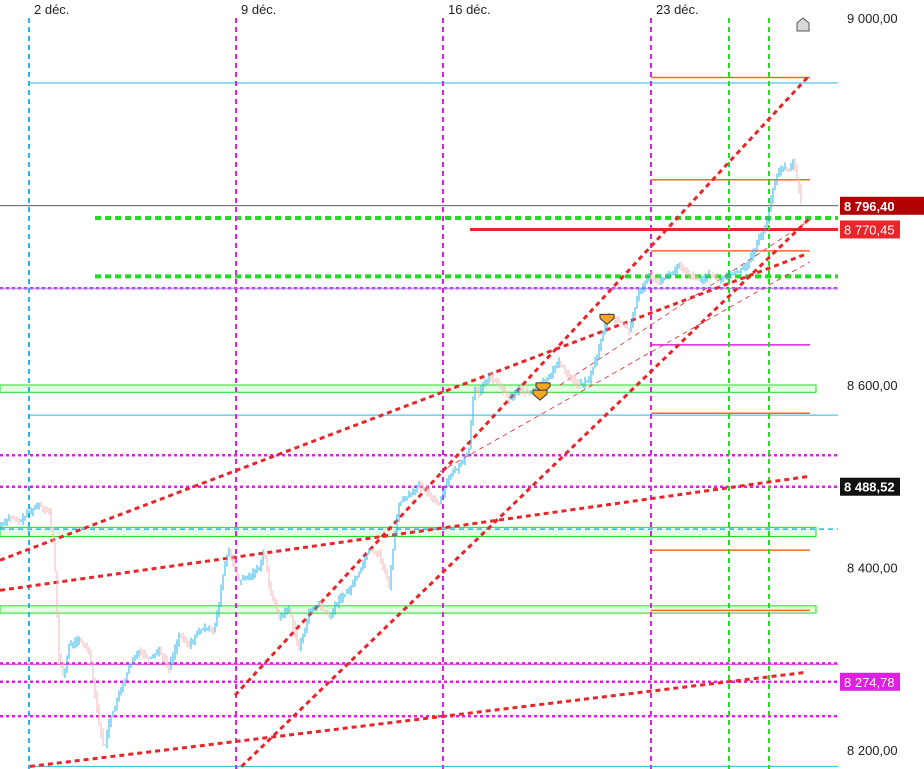  What do you see at coordinates (869, 487) in the screenshot?
I see `price-tag-label: 8 488,52` at bounding box center [869, 487].